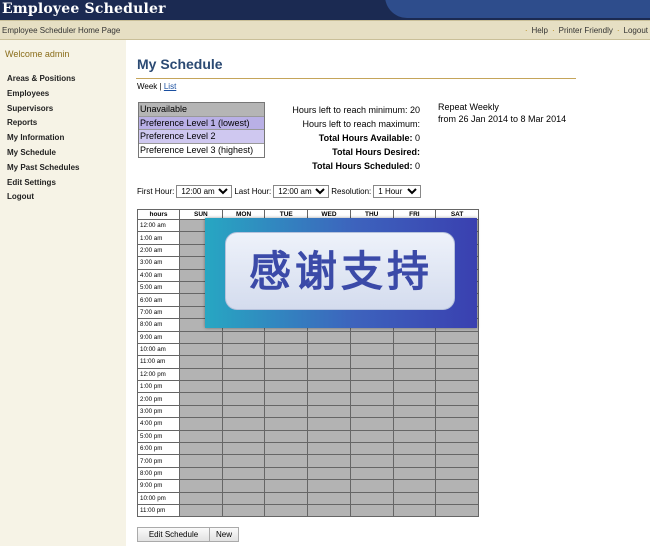 This screenshot has height=546, width=650. Describe the element at coordinates (397, 191) in the screenshot. I see `resolution-select: 1 Hour` at that location.